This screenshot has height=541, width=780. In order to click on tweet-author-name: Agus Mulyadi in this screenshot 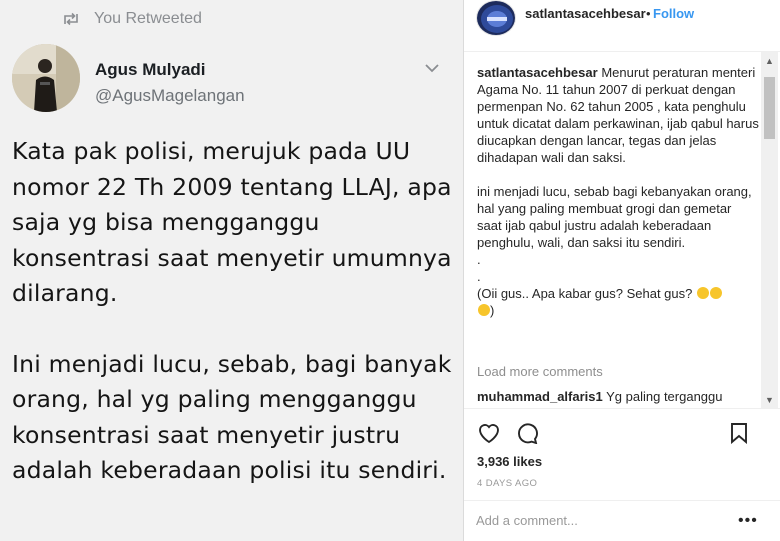, I will do `click(150, 70)`.